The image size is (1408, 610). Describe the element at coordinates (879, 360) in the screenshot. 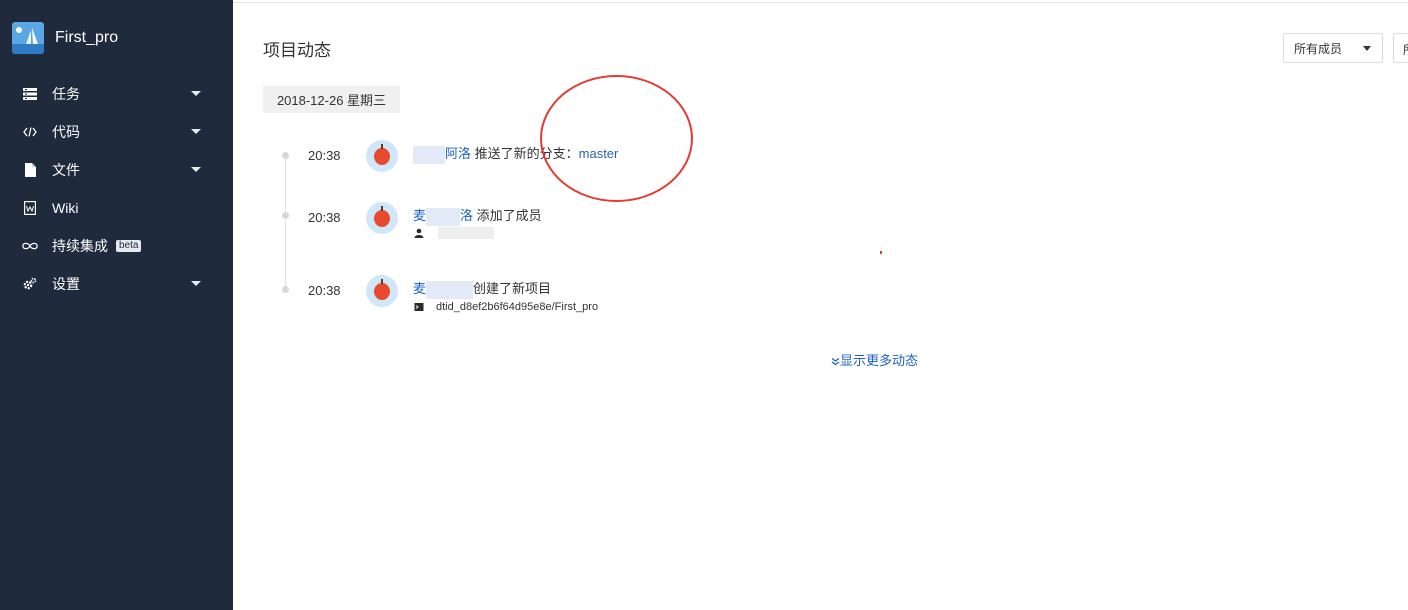

I see `show-more-label: 显示更多动态` at that location.